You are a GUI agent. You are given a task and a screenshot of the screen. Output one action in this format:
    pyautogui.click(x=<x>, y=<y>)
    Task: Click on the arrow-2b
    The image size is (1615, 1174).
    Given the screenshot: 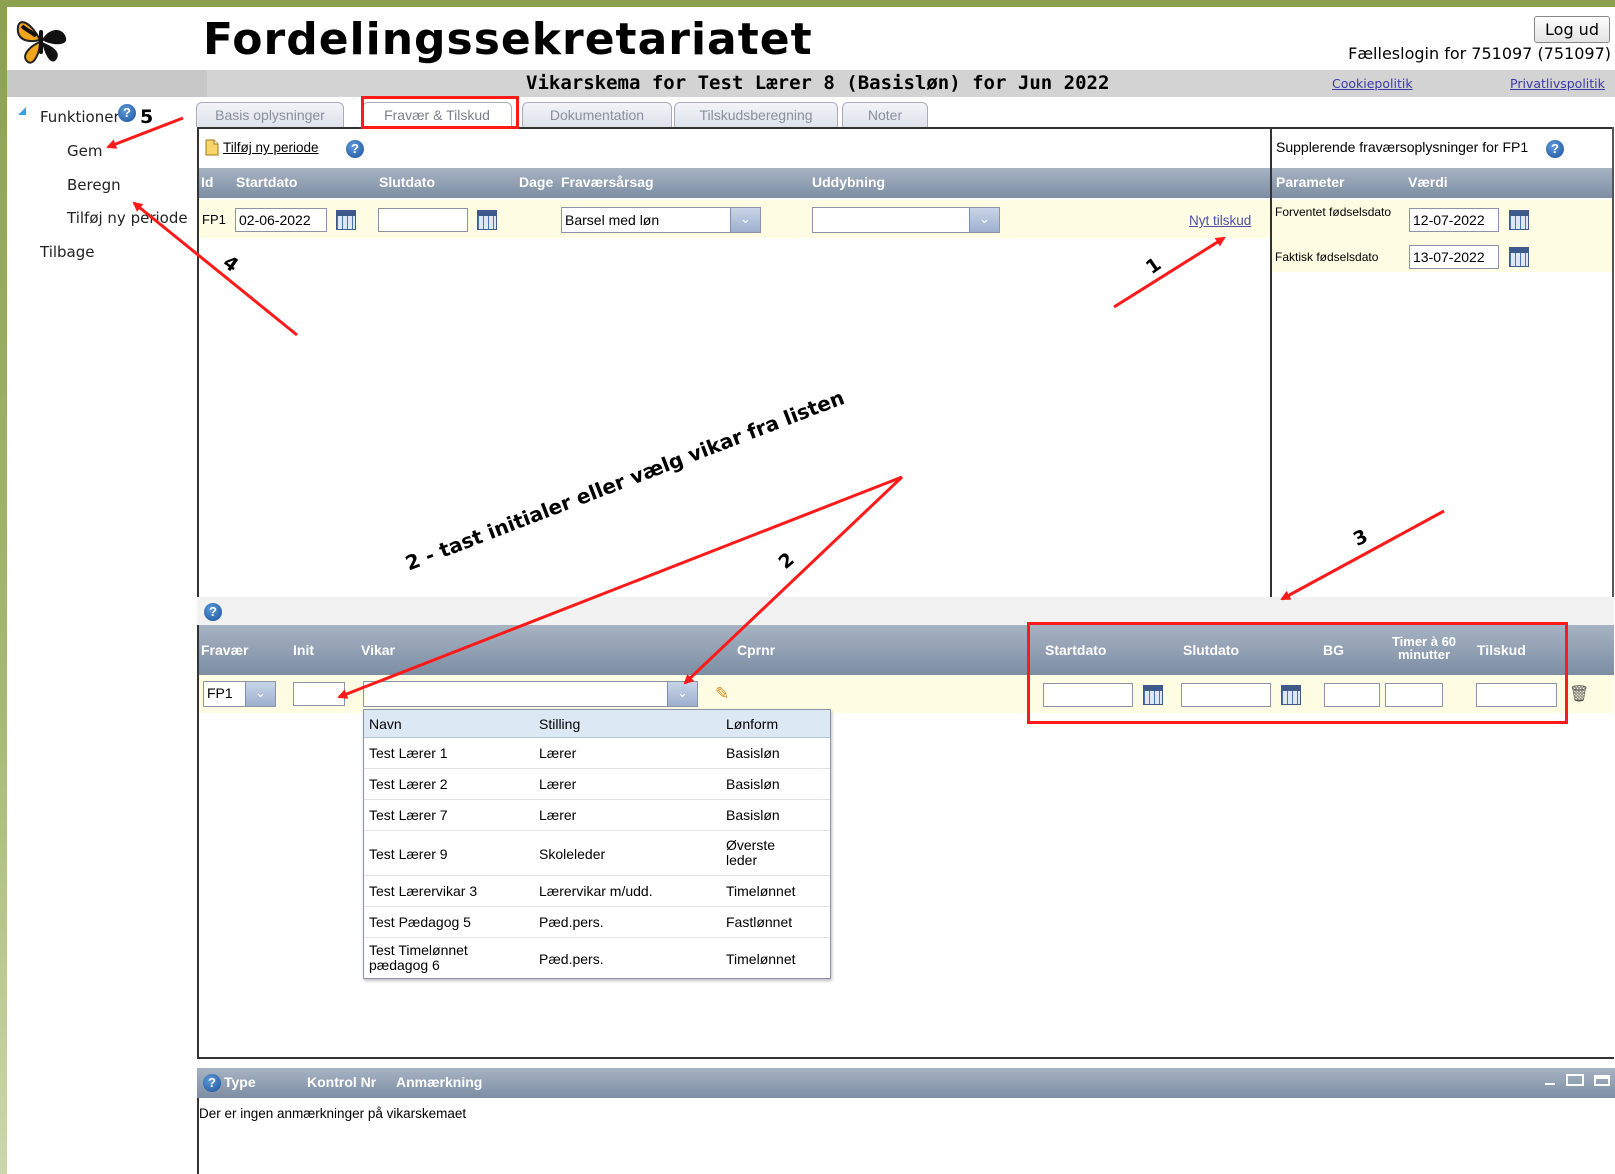 What is the action you would take?
    pyautogui.click(x=793, y=580)
    